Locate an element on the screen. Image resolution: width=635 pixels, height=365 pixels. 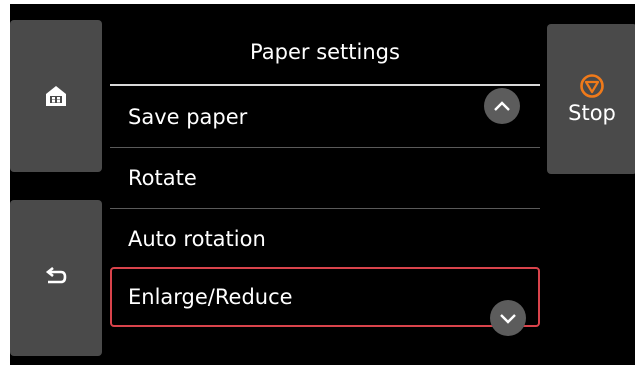
menu-item-enlarge-reduce: Enlarge/Reduce is located at coordinates (325, 297).